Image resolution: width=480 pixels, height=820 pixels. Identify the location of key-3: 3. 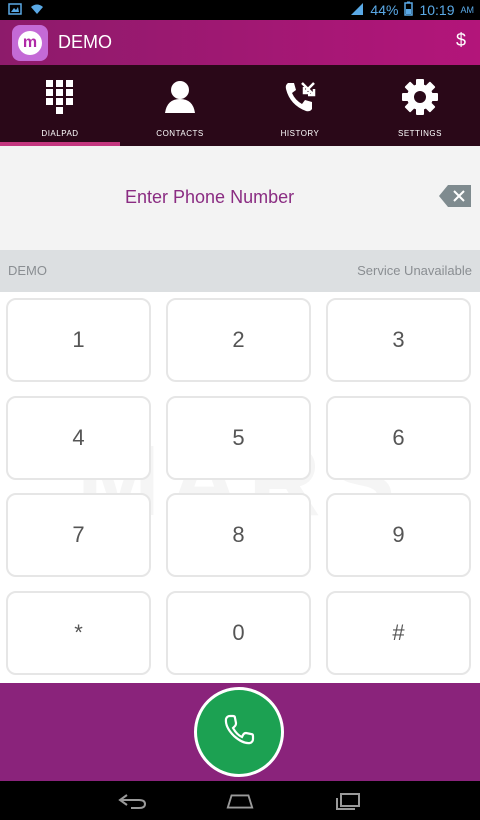
(398, 340).